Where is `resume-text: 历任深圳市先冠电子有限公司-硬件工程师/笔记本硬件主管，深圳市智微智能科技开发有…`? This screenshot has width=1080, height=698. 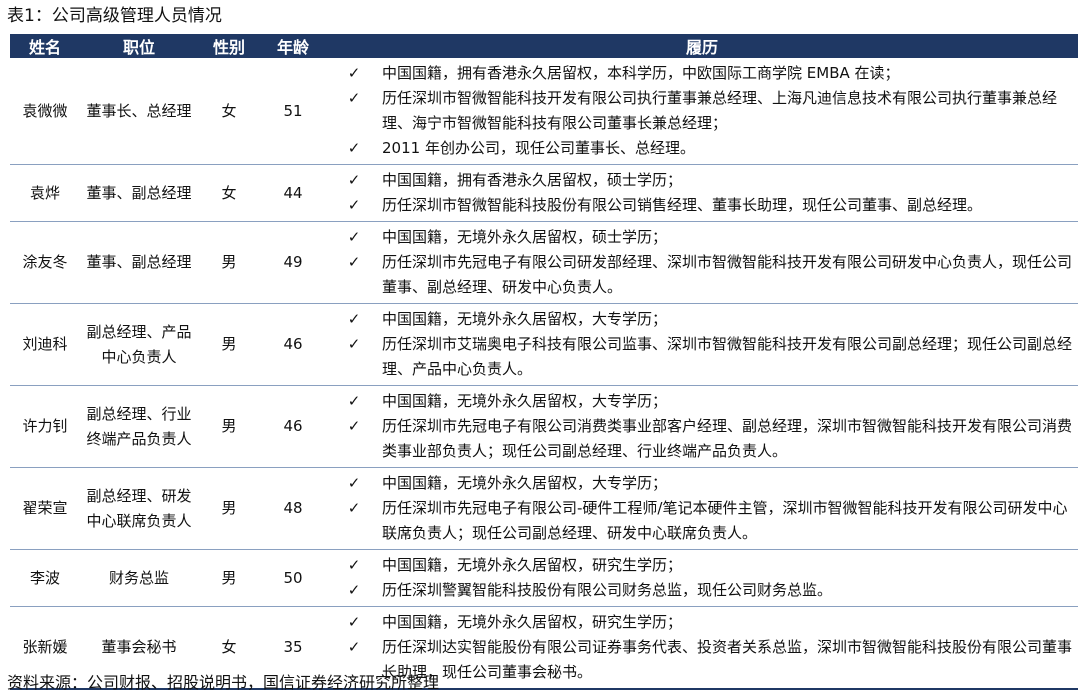 resume-text: 历任深圳市先冠电子有限公司-硬件工程师/笔记本硬件主管，深圳市智微智能科技开发有… is located at coordinates (725, 520).